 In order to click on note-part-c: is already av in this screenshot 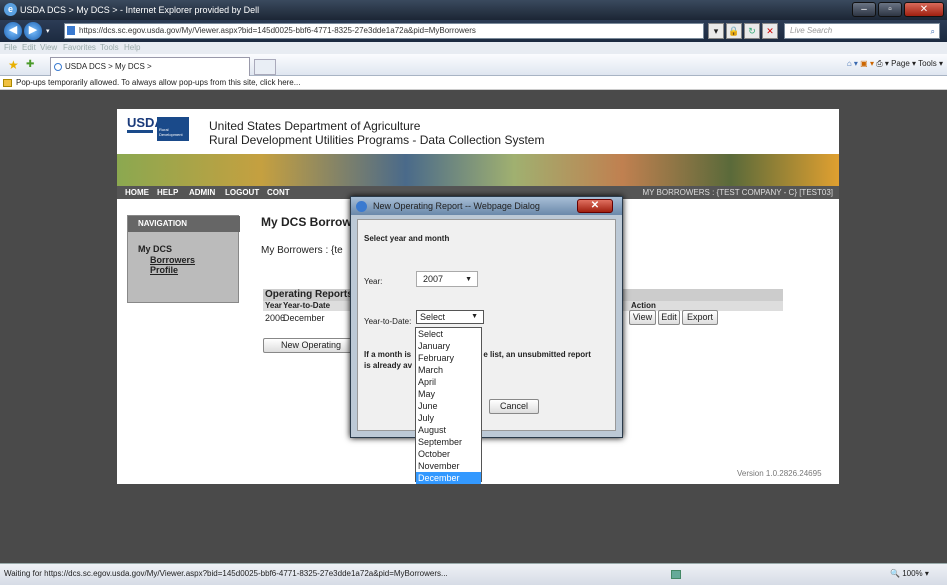, I will do `click(388, 365)`.